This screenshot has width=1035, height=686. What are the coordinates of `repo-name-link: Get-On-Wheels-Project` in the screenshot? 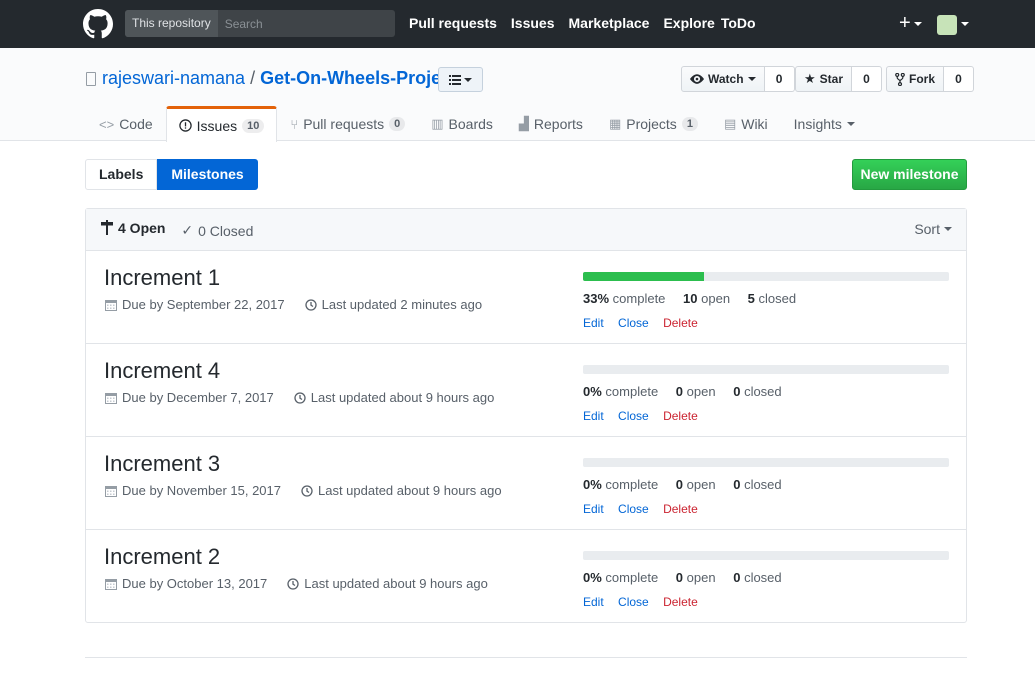 It's located at (358, 78).